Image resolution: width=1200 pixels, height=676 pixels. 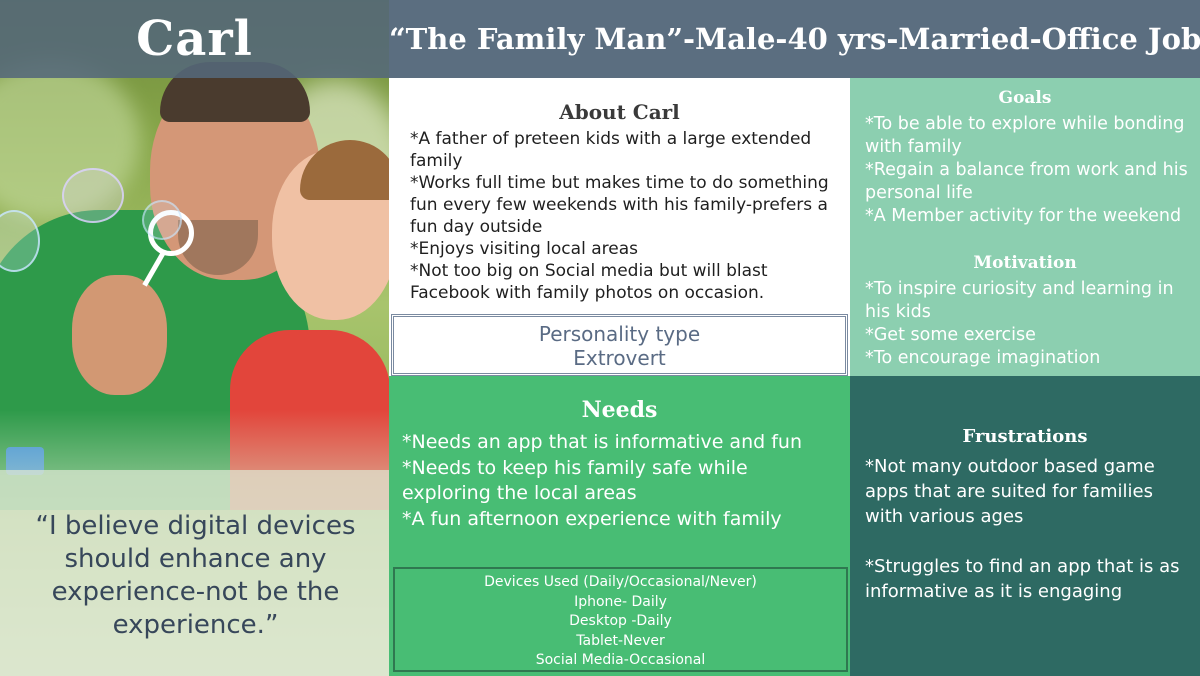 I want to click on device-item: Desktop -Daily, so click(x=620, y=621).